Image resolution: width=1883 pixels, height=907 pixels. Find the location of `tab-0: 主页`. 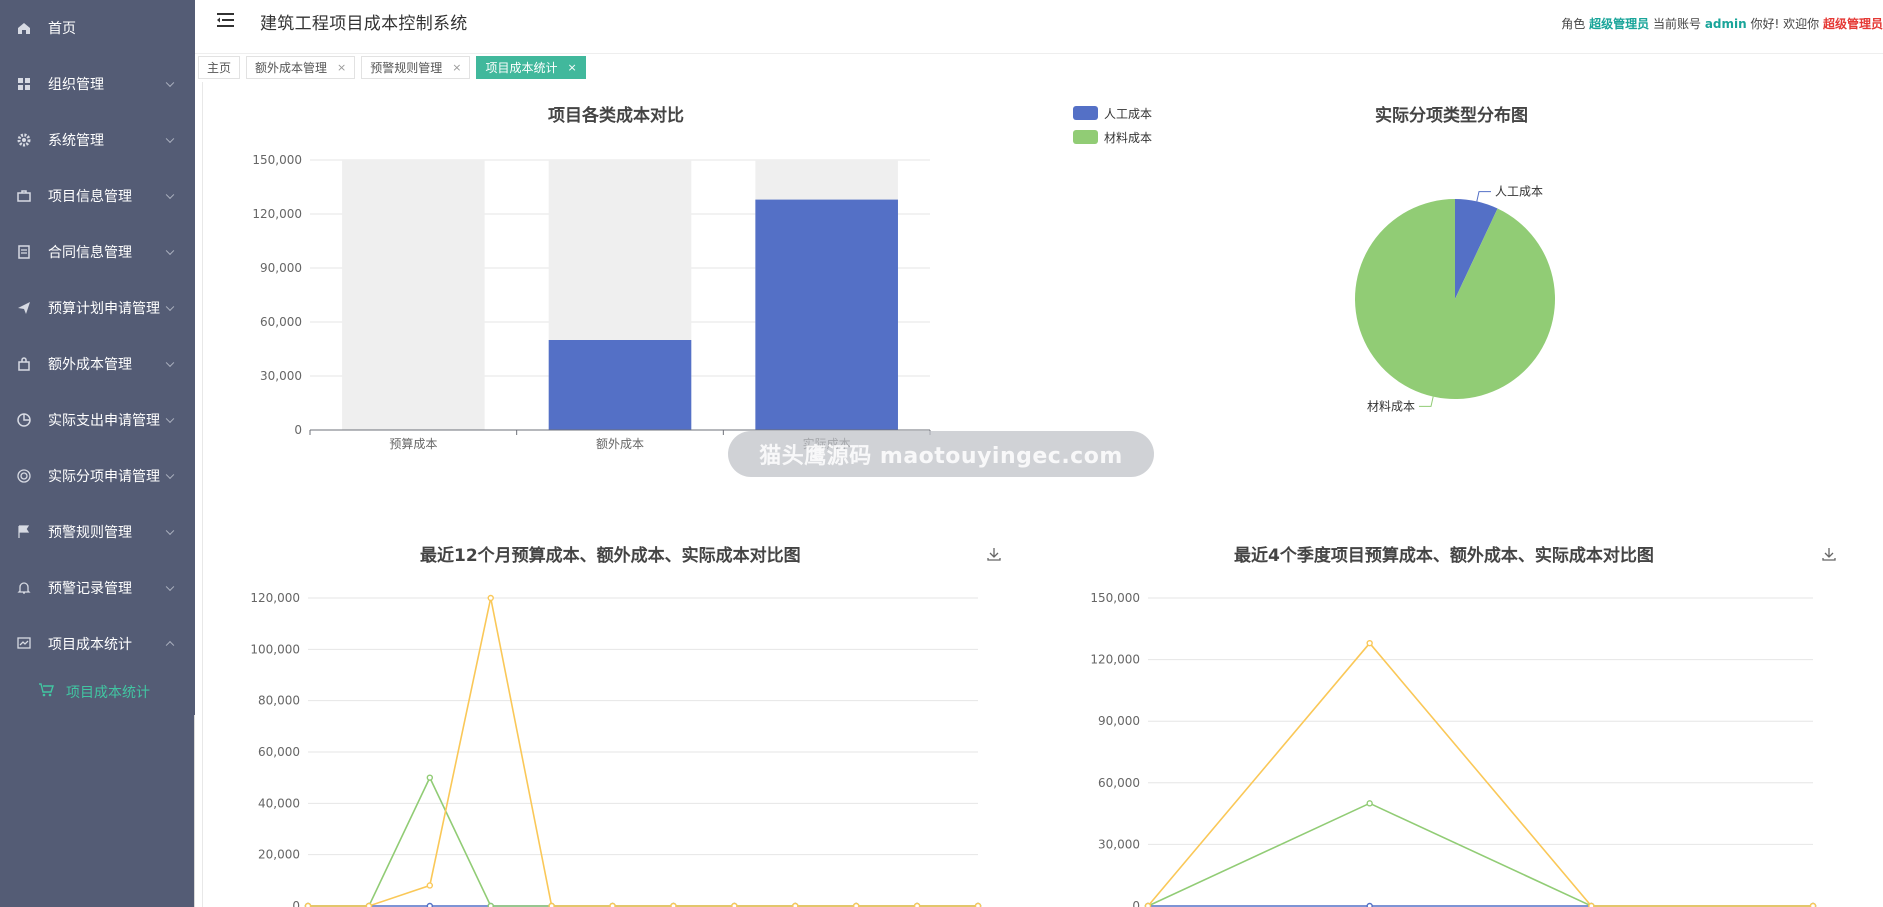

tab-0: 主页 is located at coordinates (219, 67).